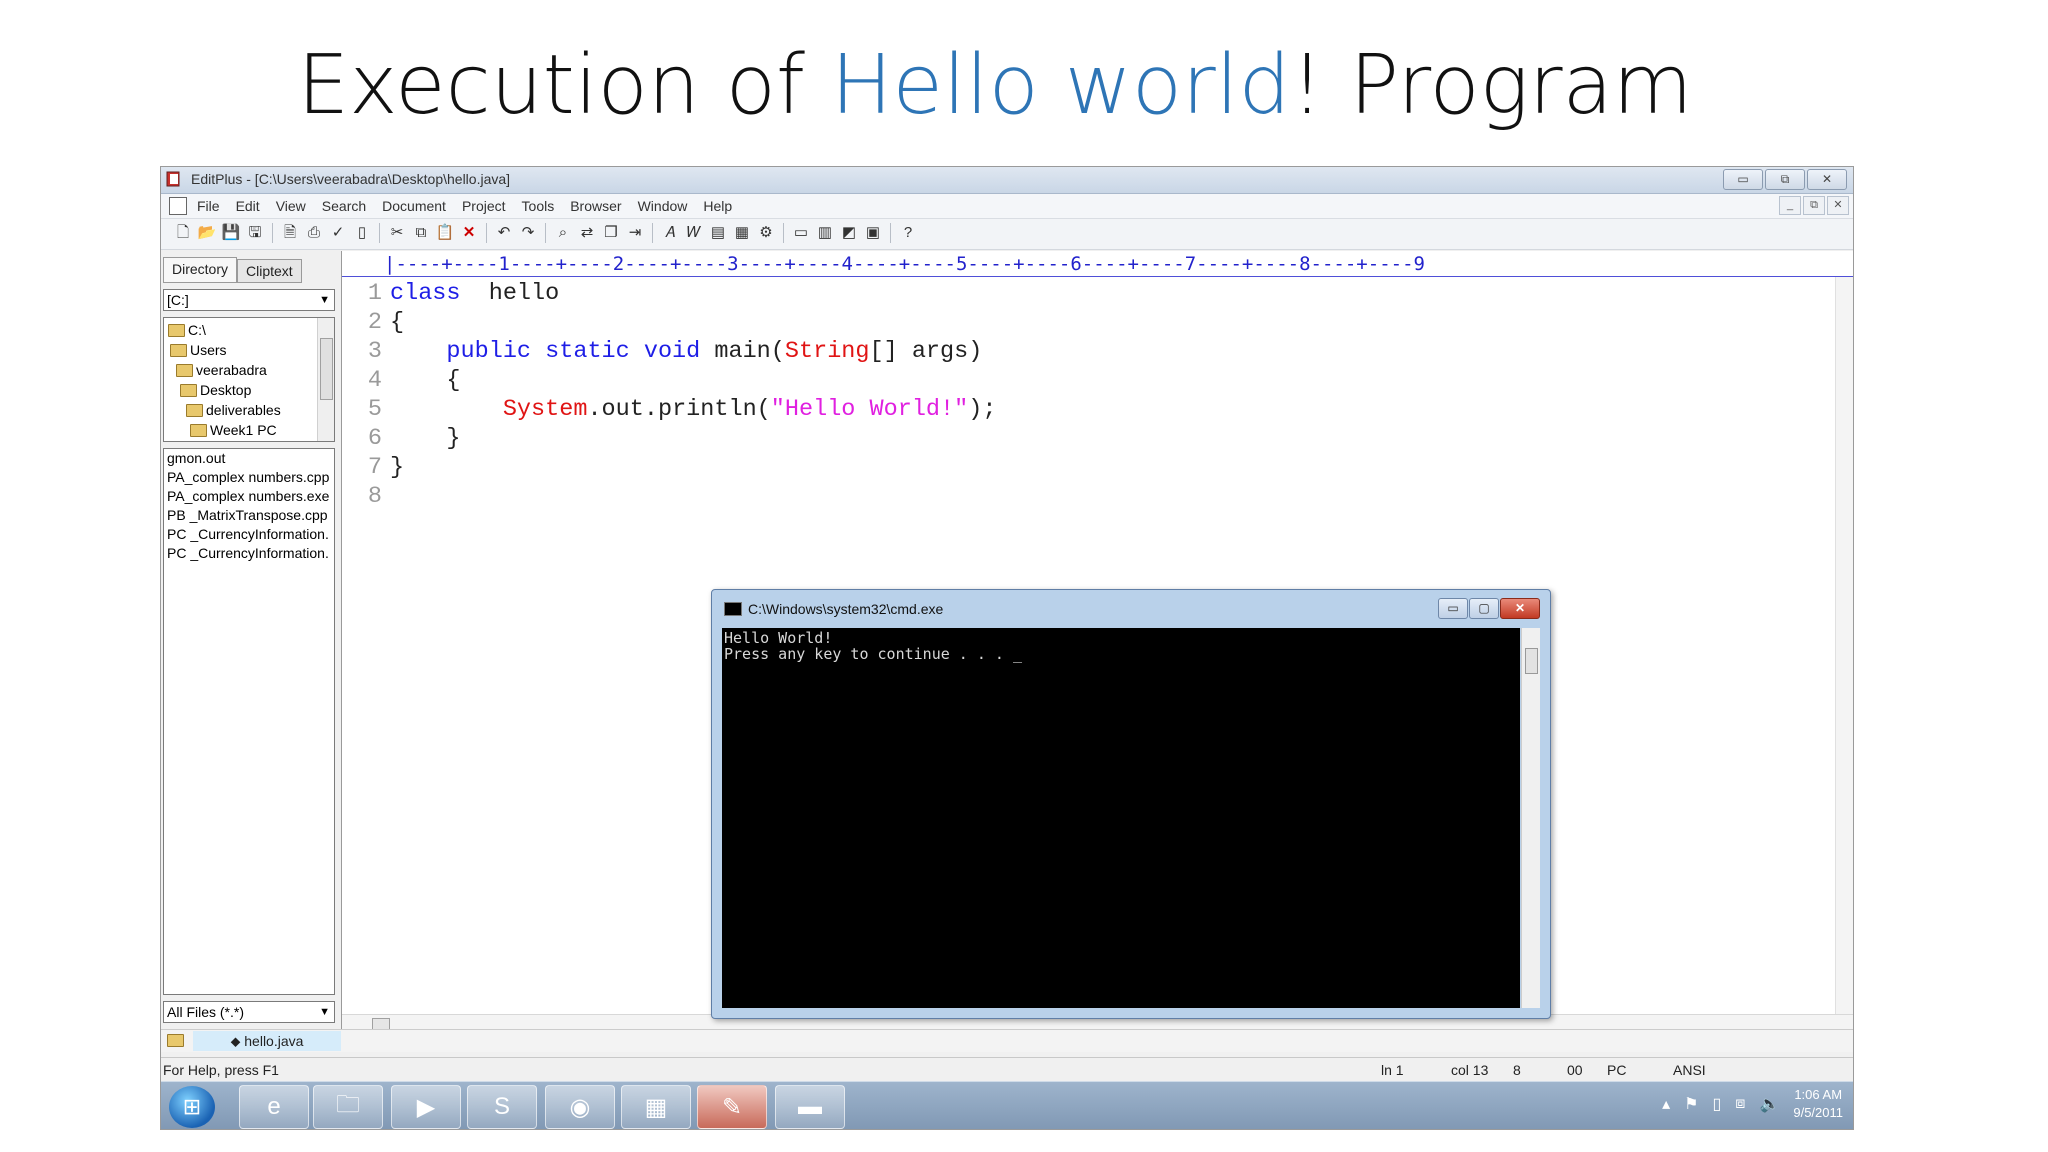 Image resolution: width=2048 pixels, height=1152 pixels. Describe the element at coordinates (484, 206) in the screenshot. I see `menu-project: Project` at that location.